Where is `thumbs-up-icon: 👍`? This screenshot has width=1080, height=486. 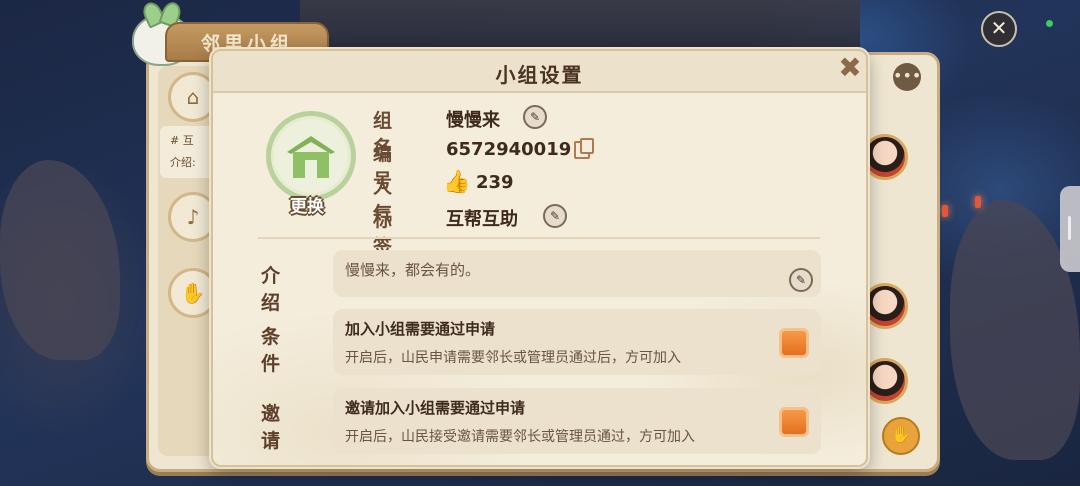 thumbs-up-icon: 👍 is located at coordinates (457, 182).